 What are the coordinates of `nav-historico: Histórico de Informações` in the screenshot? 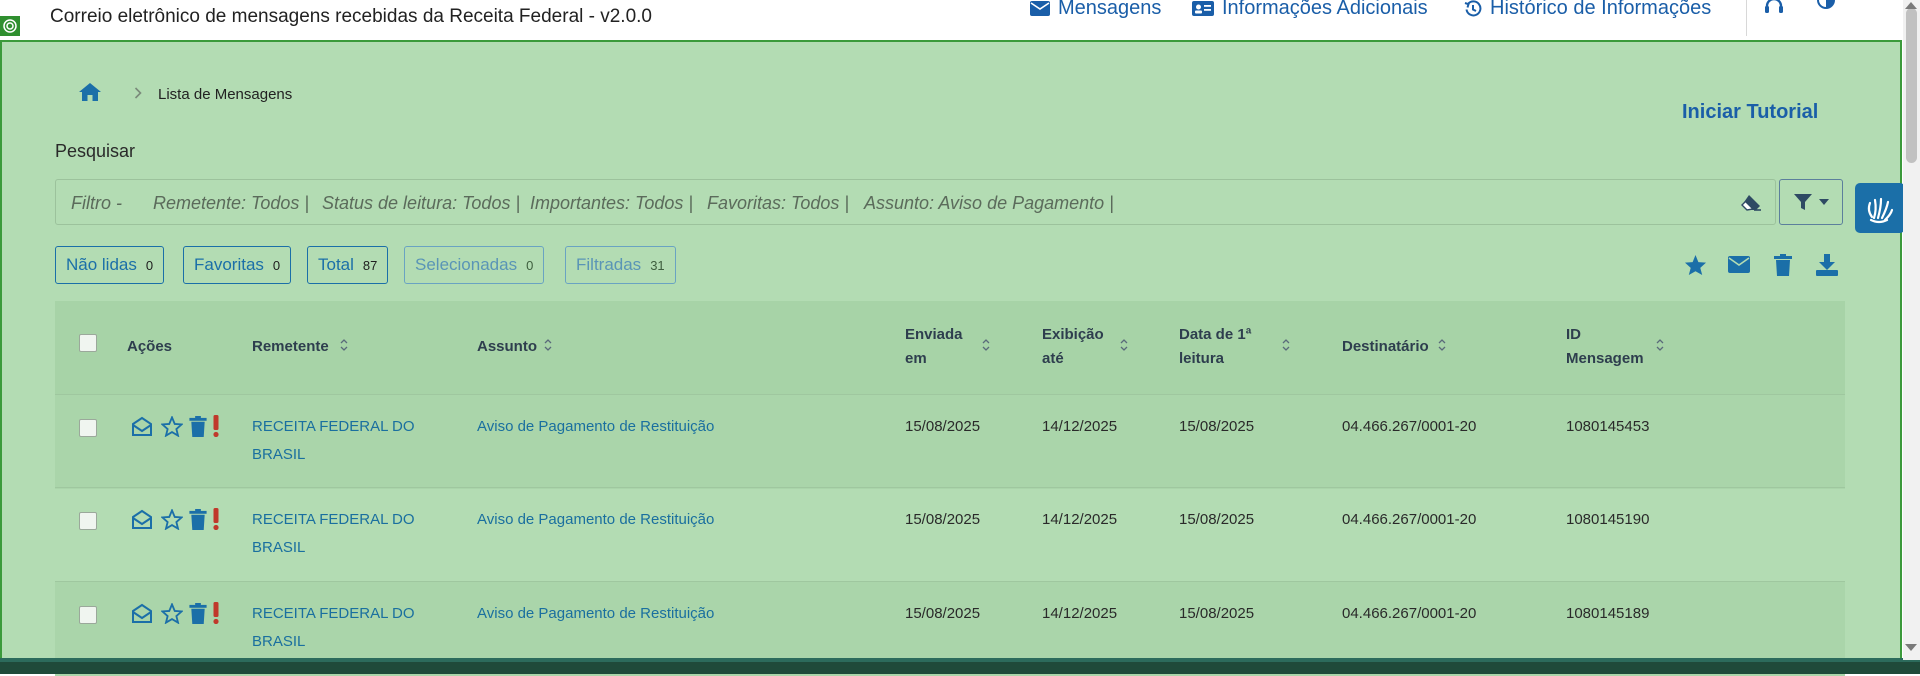 It's located at (1587, 10).